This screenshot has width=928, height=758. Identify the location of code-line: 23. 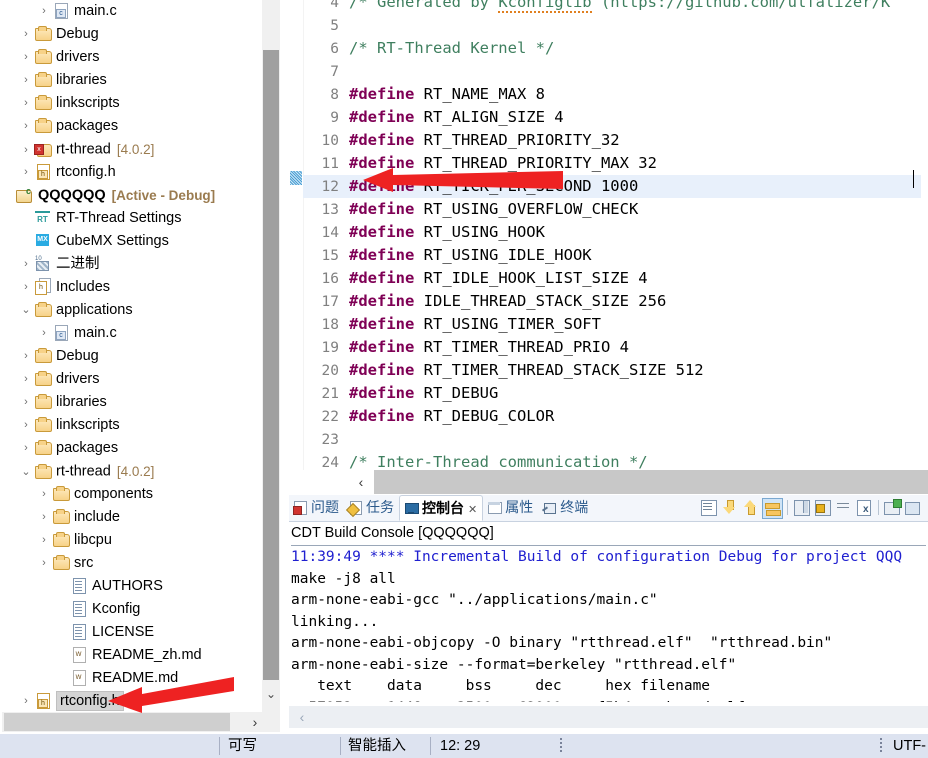
(615, 439).